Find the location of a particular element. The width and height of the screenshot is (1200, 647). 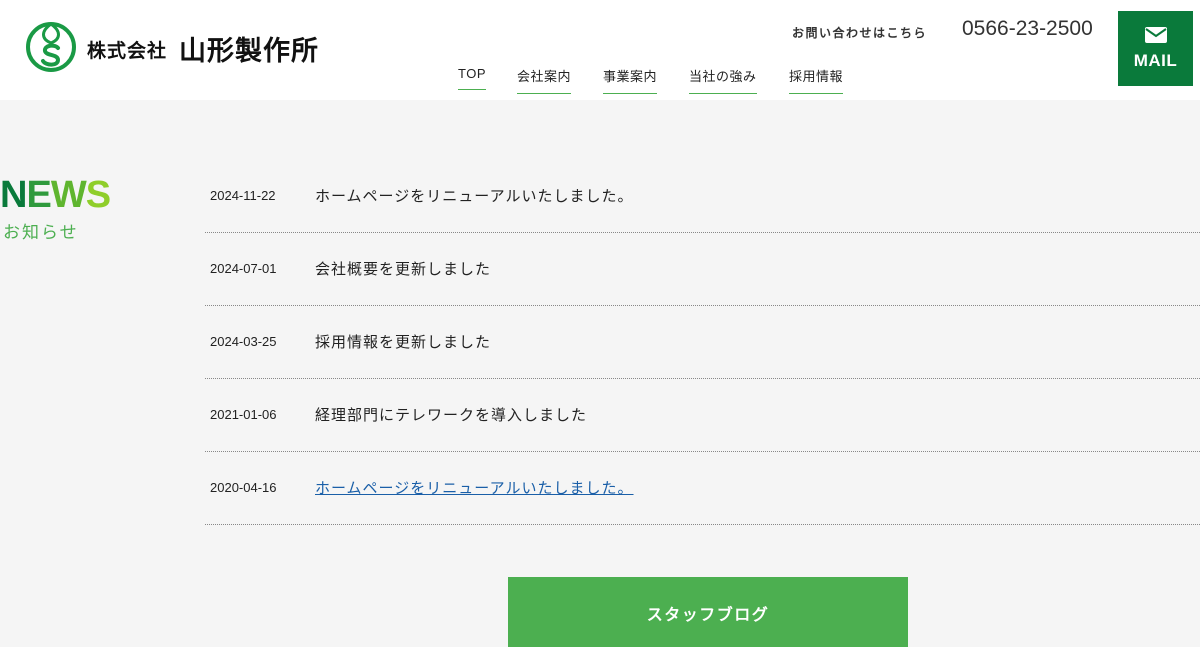

contact-label: お問い合わせはこちら is located at coordinates (860, 33).